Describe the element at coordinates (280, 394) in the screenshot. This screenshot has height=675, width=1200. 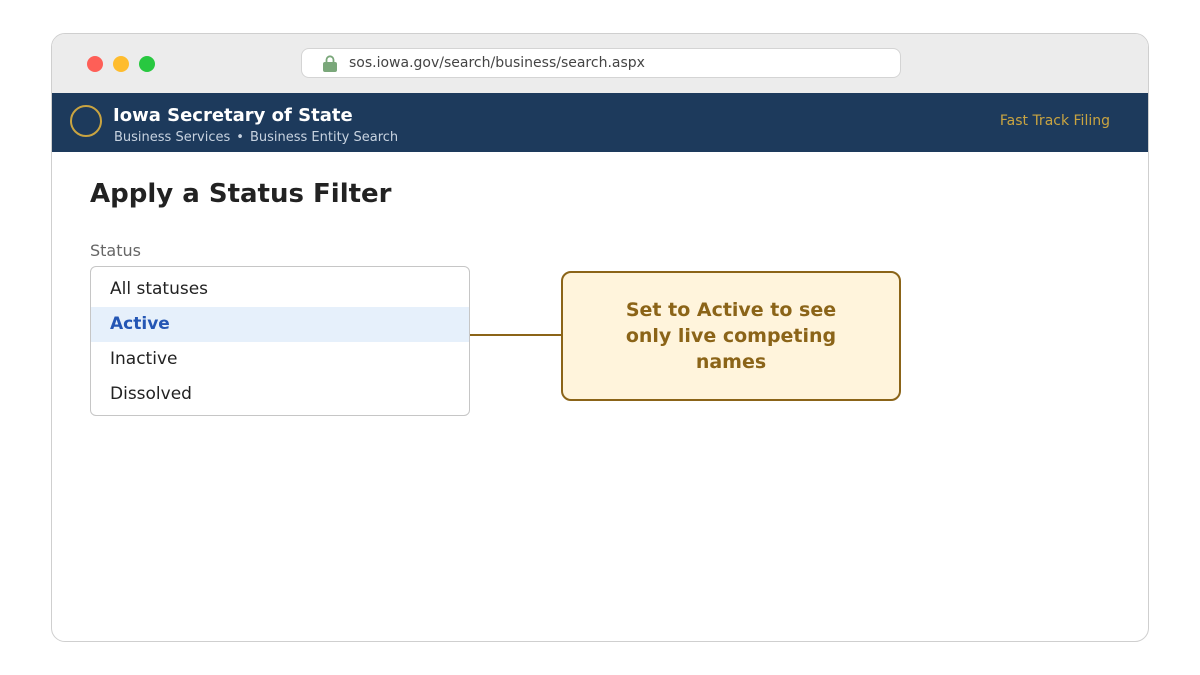
I see `status-option-dissolved: Dissolved` at that location.